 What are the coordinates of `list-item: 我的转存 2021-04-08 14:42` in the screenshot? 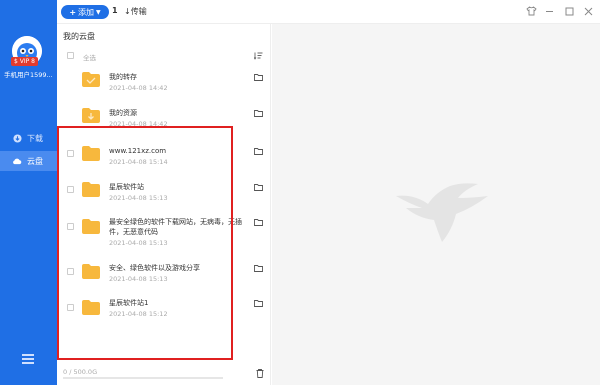 It's located at (164, 87).